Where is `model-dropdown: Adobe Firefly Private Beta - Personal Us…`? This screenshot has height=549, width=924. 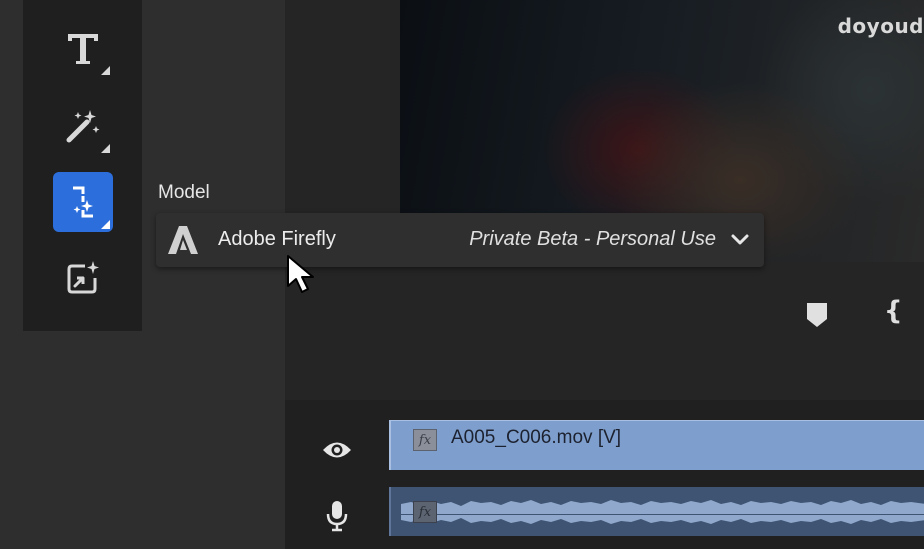 model-dropdown: Adobe Firefly Private Beta - Personal Us… is located at coordinates (460, 240).